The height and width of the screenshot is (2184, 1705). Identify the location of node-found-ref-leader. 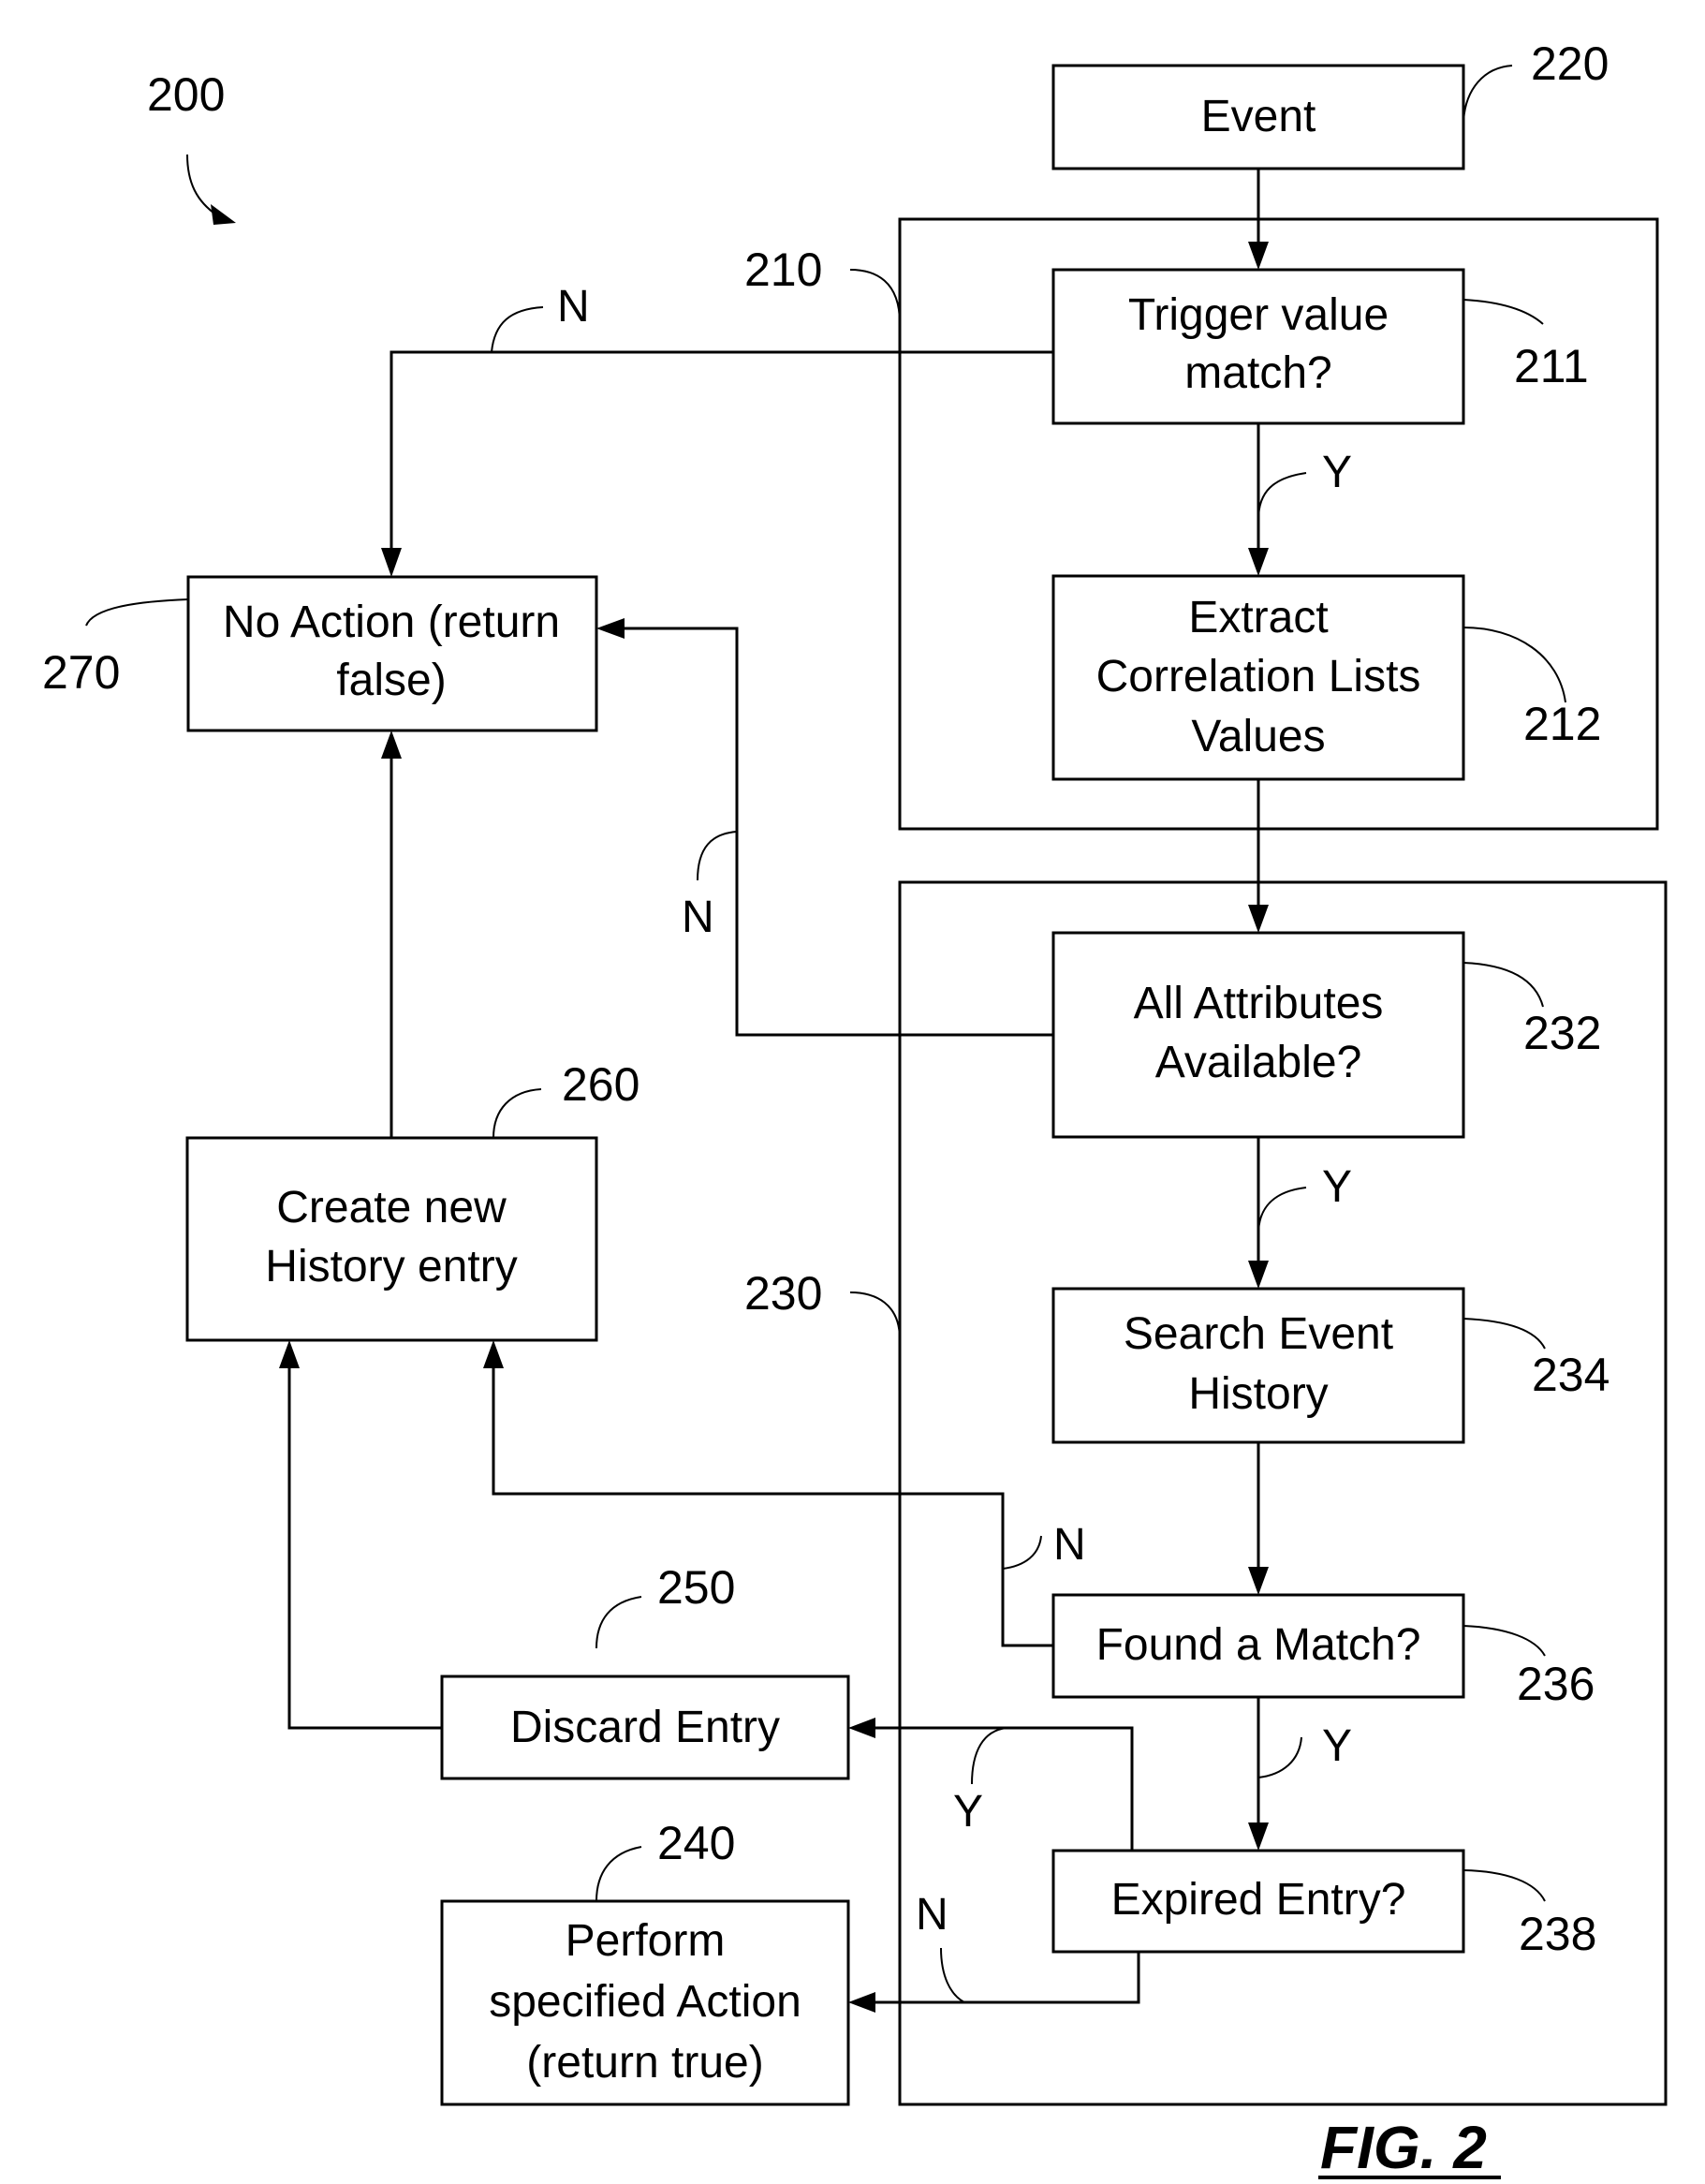
(1504, 1641).